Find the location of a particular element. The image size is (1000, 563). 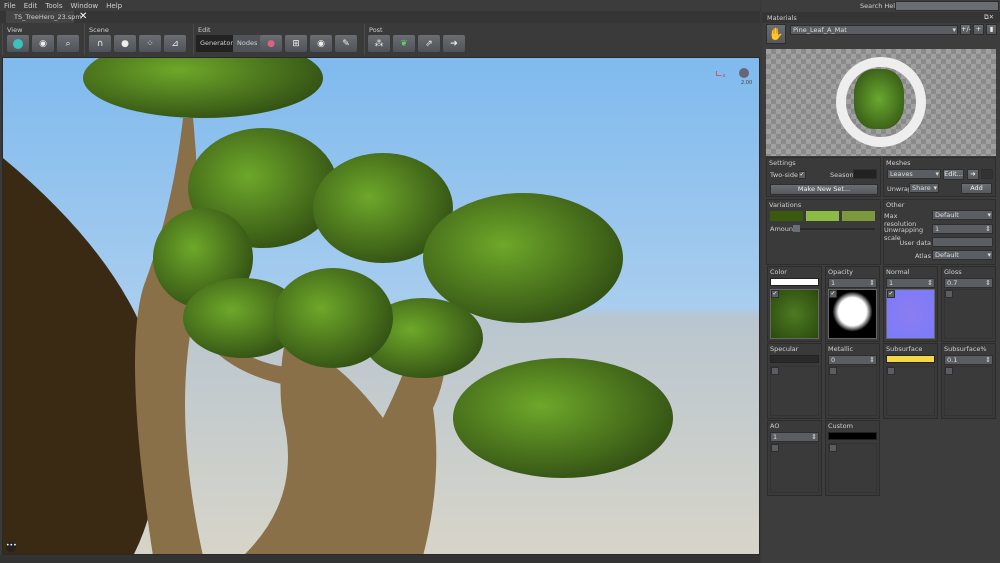

export-icon: ⇗ is located at coordinates (429, 43).